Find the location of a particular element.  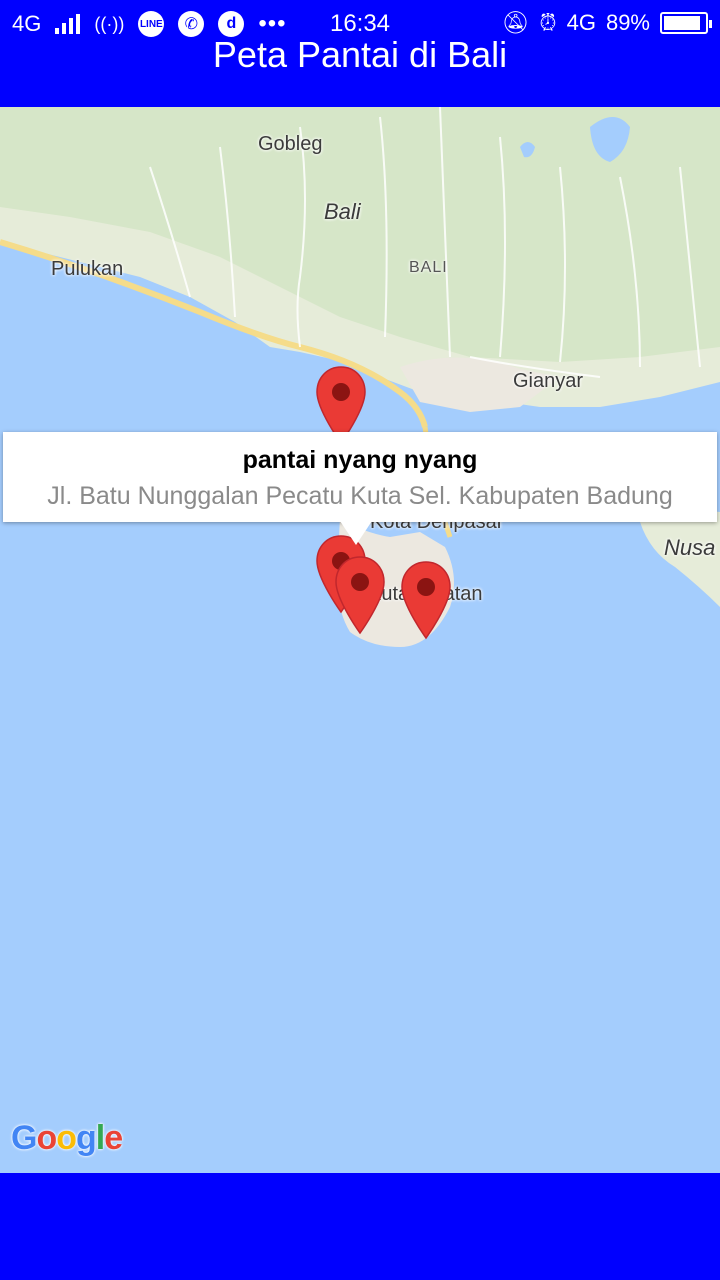

alarm-icon: ⏰︎ is located at coordinates (548, 22).